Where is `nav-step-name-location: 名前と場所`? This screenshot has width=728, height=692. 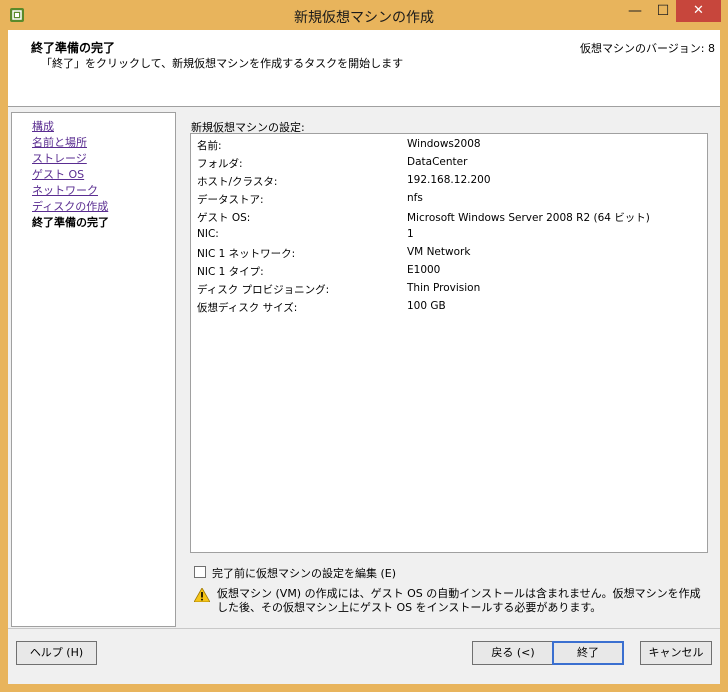 nav-step-name-location: 名前と場所 is located at coordinates (59, 142).